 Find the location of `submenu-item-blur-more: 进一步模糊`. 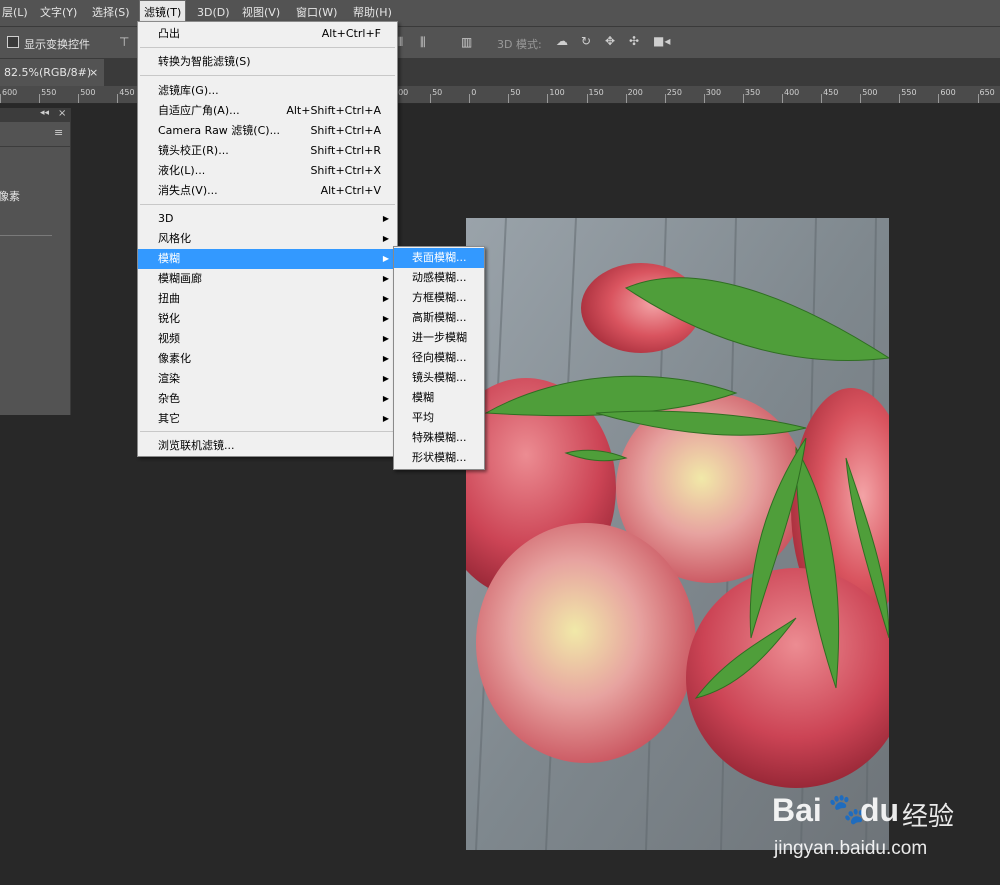

submenu-item-blur-more: 进一步模糊 is located at coordinates (439, 338).